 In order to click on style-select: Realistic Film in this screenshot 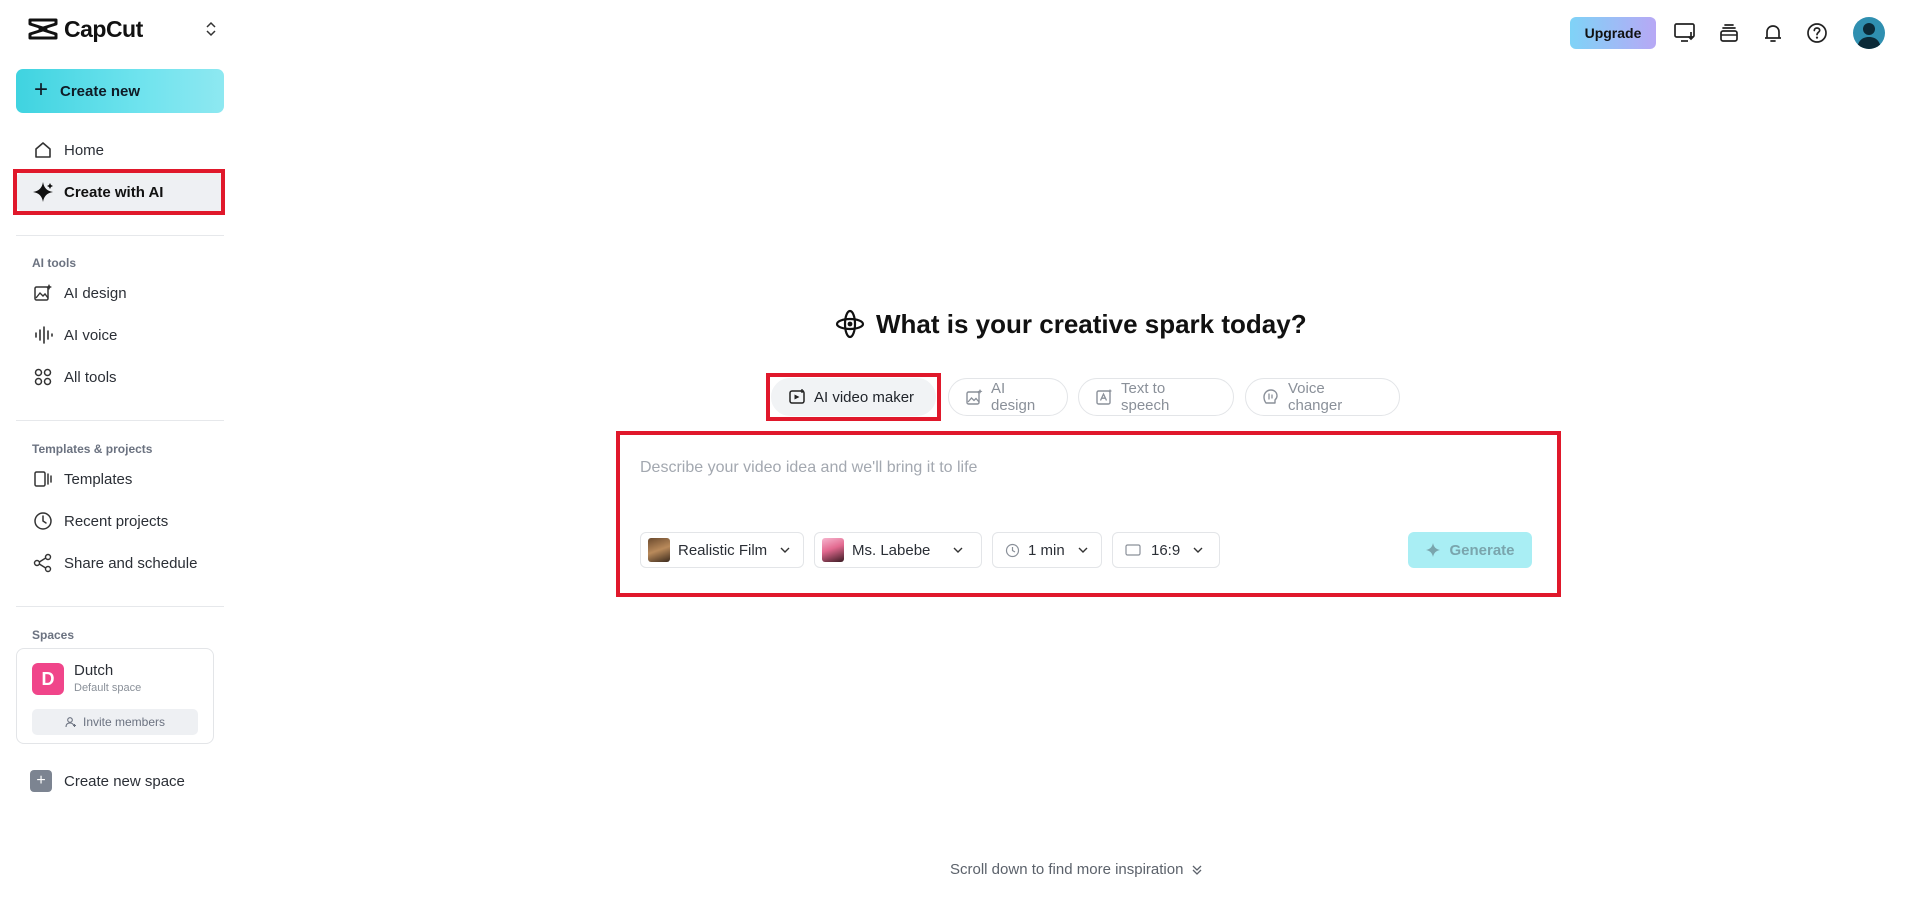, I will do `click(722, 550)`.